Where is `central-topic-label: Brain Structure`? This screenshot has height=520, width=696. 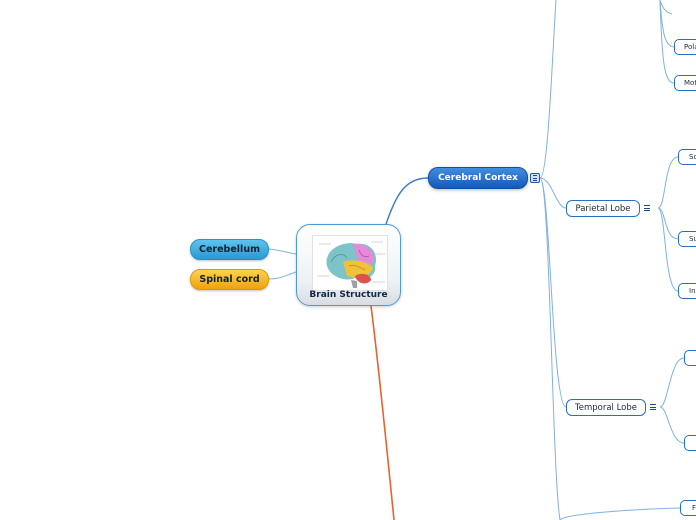
central-topic-label: Brain Structure is located at coordinates (348, 295).